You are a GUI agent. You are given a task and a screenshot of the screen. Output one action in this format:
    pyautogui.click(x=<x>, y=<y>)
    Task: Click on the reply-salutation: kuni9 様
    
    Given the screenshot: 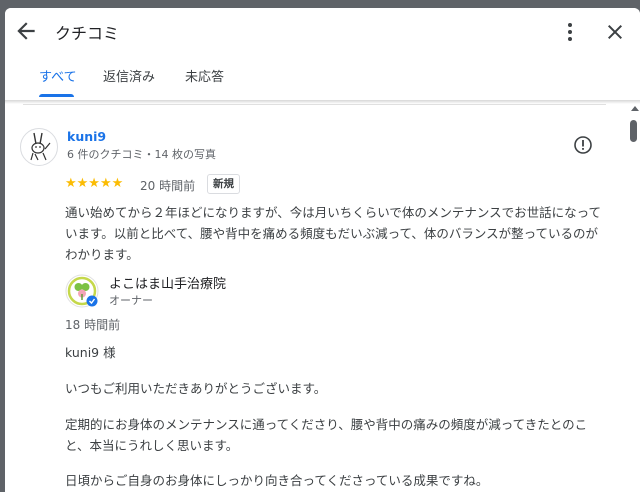 What is the action you would take?
    pyautogui.click(x=90, y=352)
    